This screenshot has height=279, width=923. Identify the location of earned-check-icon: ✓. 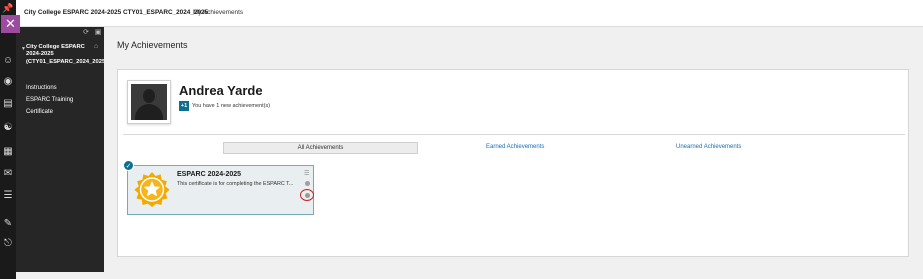
(128, 165).